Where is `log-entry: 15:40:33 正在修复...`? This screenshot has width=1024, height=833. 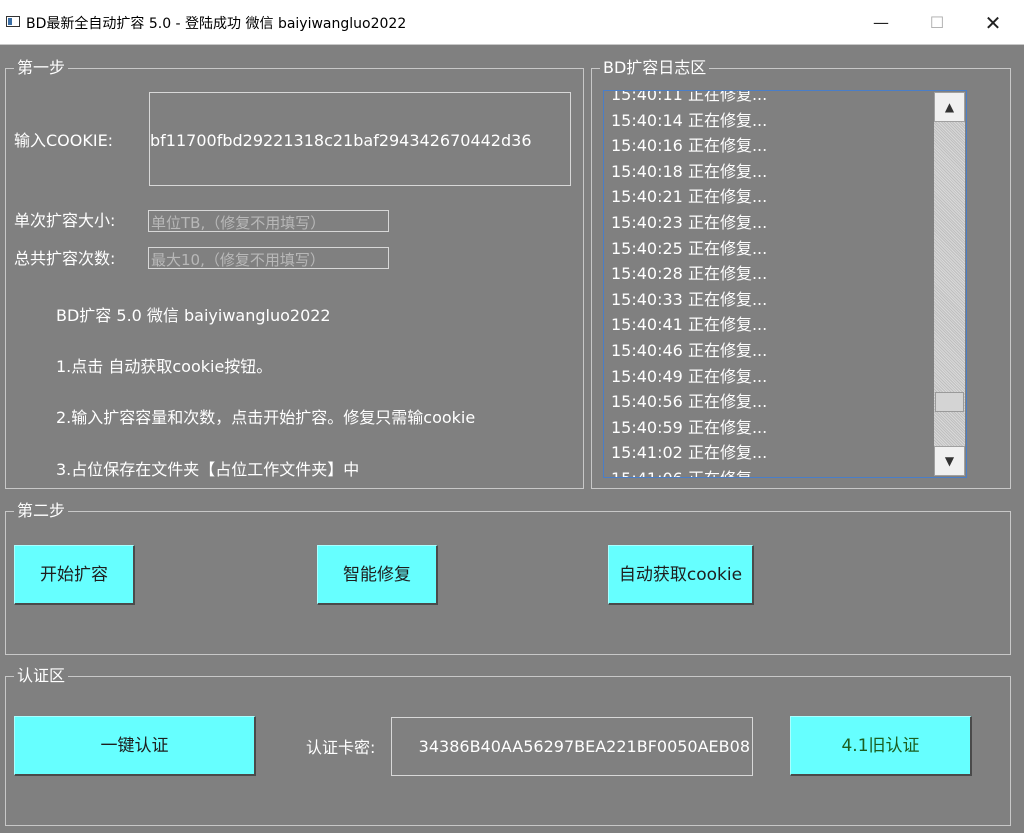
log-entry: 15:40:33 正在修复... is located at coordinates (689, 299).